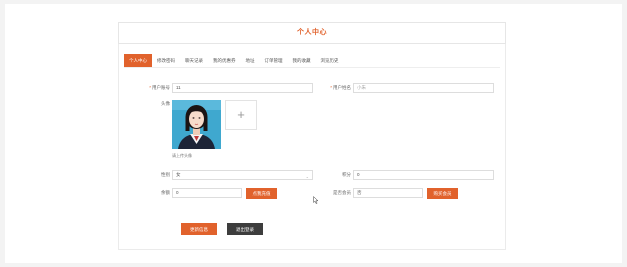 Image resolution: width=627 pixels, height=267 pixels. I want to click on name-label-text: 用户姓名, so click(342, 87).